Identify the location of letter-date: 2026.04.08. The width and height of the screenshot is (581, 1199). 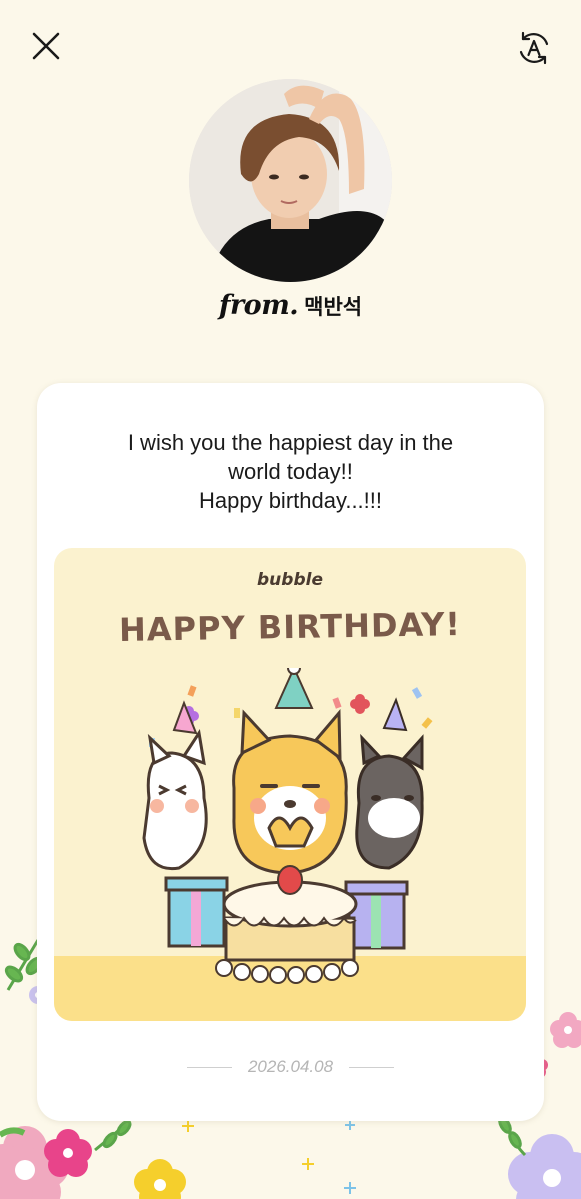
(290, 1066).